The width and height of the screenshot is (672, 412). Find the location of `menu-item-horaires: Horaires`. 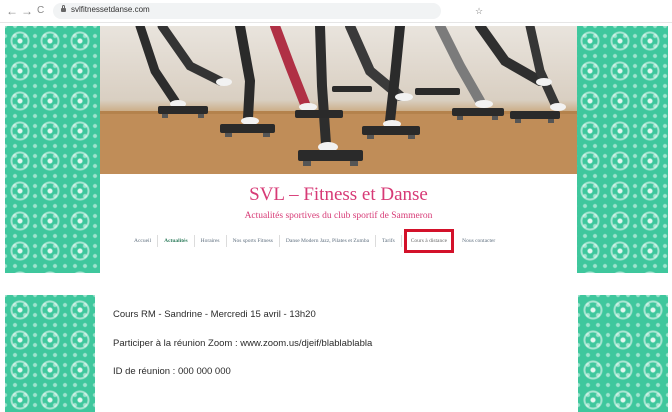

menu-item-horaires: Horaires is located at coordinates (211, 241).